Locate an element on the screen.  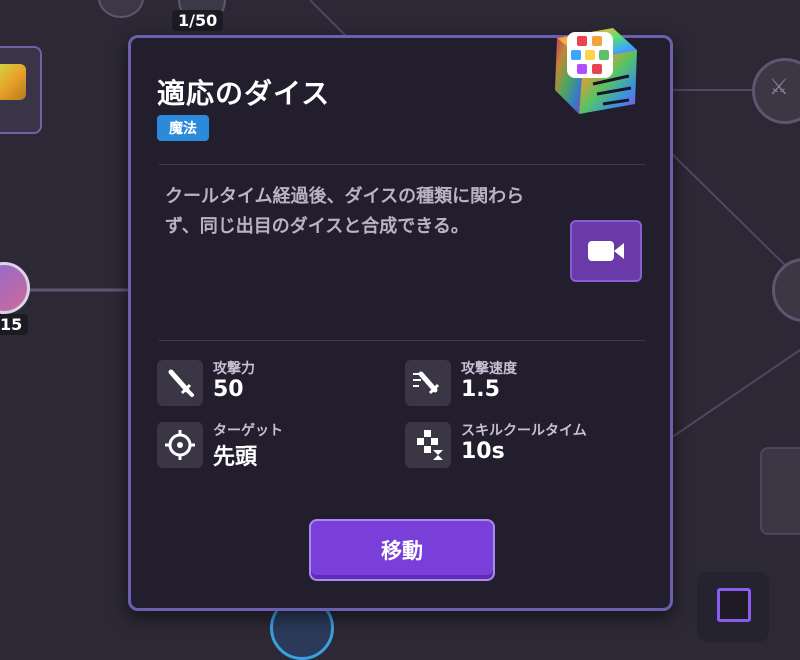
rainbow-dice-icon is located at coordinates (596, 71).